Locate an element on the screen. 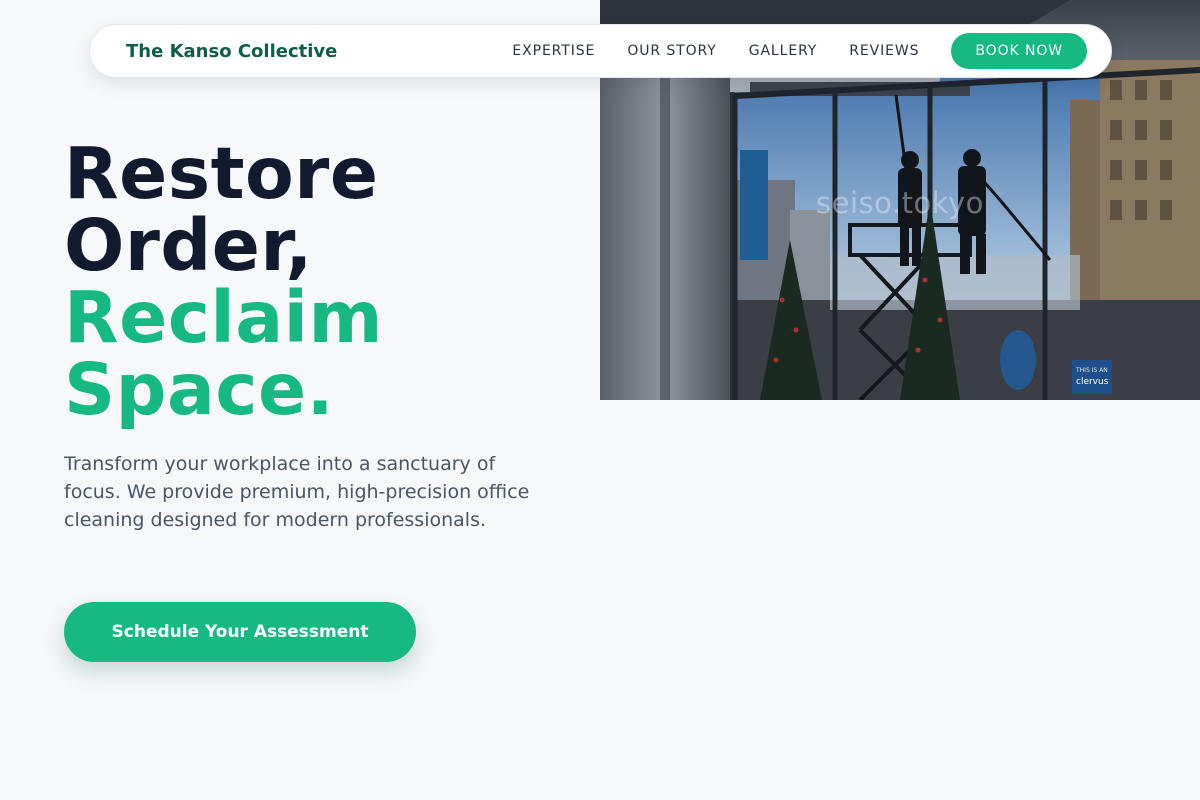 The image size is (1200, 800). nav-link-our-story: OUR STORY is located at coordinates (671, 51).